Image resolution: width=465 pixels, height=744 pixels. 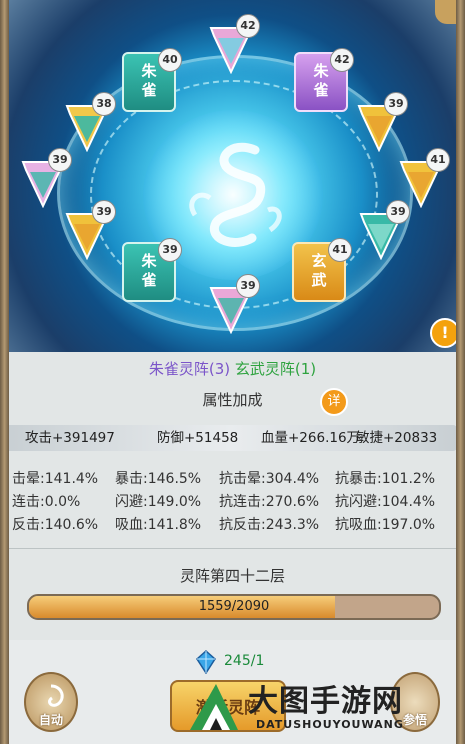 What do you see at coordinates (269, 525) in the screenshot?
I see `stat-counter-resist: 抗反击:243.3%` at bounding box center [269, 525].